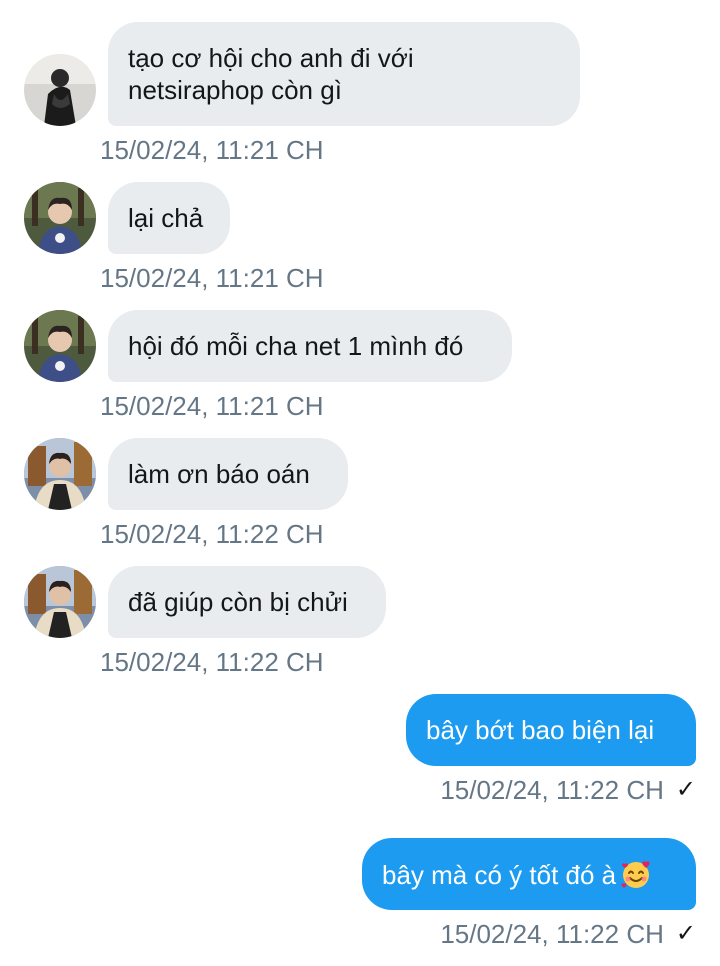 This screenshot has height=966, width=720. What do you see at coordinates (166, 218) in the screenshot?
I see `message-text: lại chả` at bounding box center [166, 218].